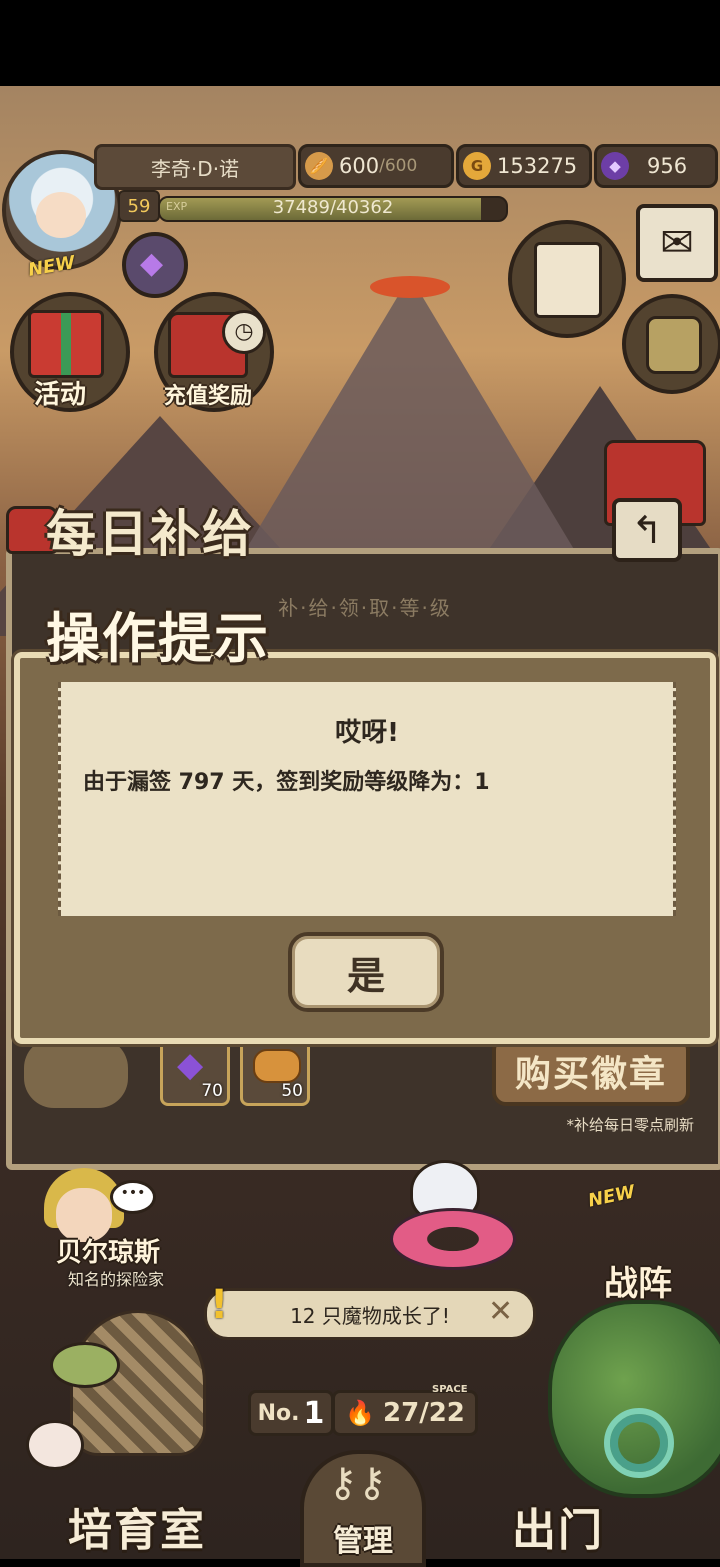 This screenshot has width=720, height=1567. What do you see at coordinates (667, 166) in the screenshot?
I see `gem-value: 956` at bounding box center [667, 166].